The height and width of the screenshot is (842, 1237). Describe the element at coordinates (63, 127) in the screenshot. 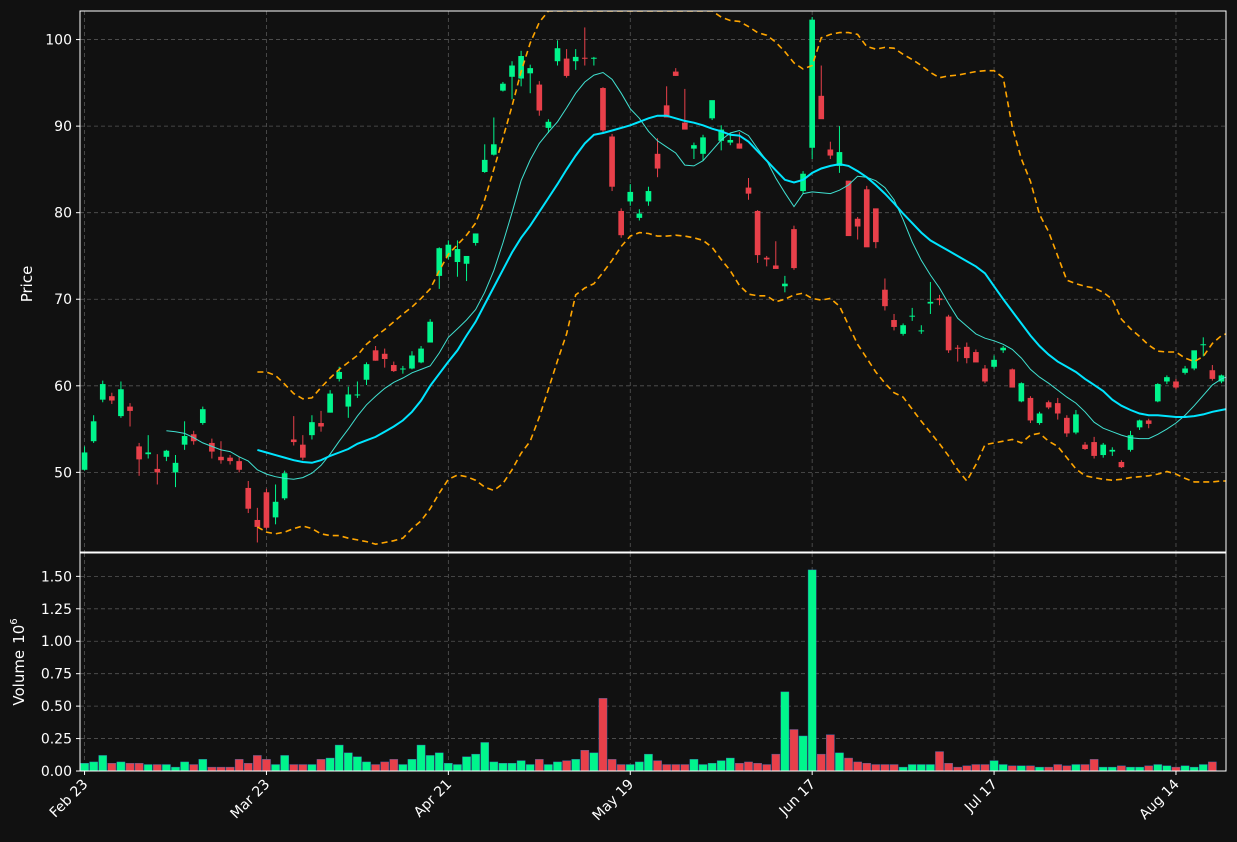

I see `price-tick-label: 90` at that location.